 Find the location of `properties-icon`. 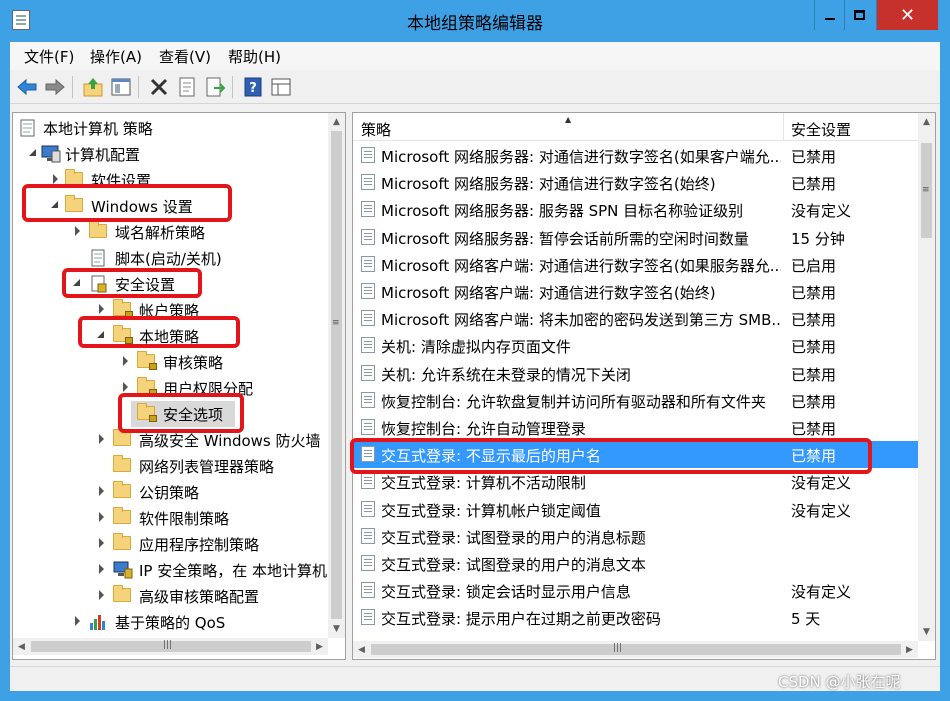

properties-icon is located at coordinates (187, 87).